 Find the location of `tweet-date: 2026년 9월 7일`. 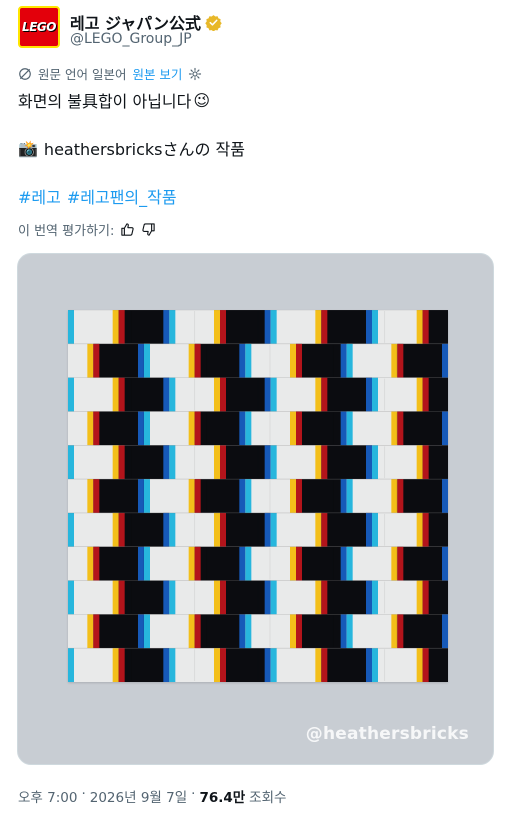

tweet-date: 2026년 9월 7일 is located at coordinates (138, 796).